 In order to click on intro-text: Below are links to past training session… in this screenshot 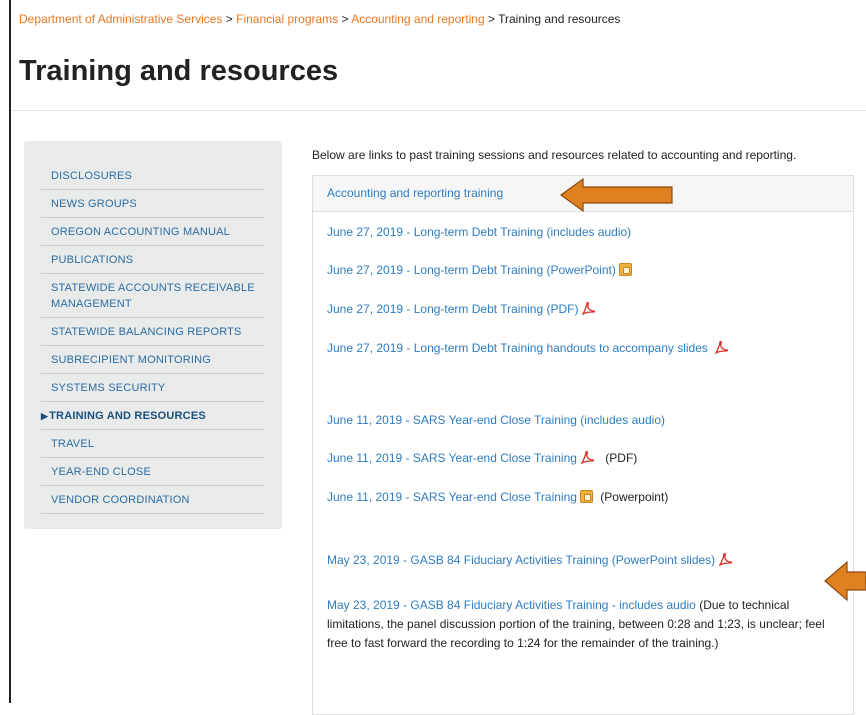, I will do `click(554, 155)`.